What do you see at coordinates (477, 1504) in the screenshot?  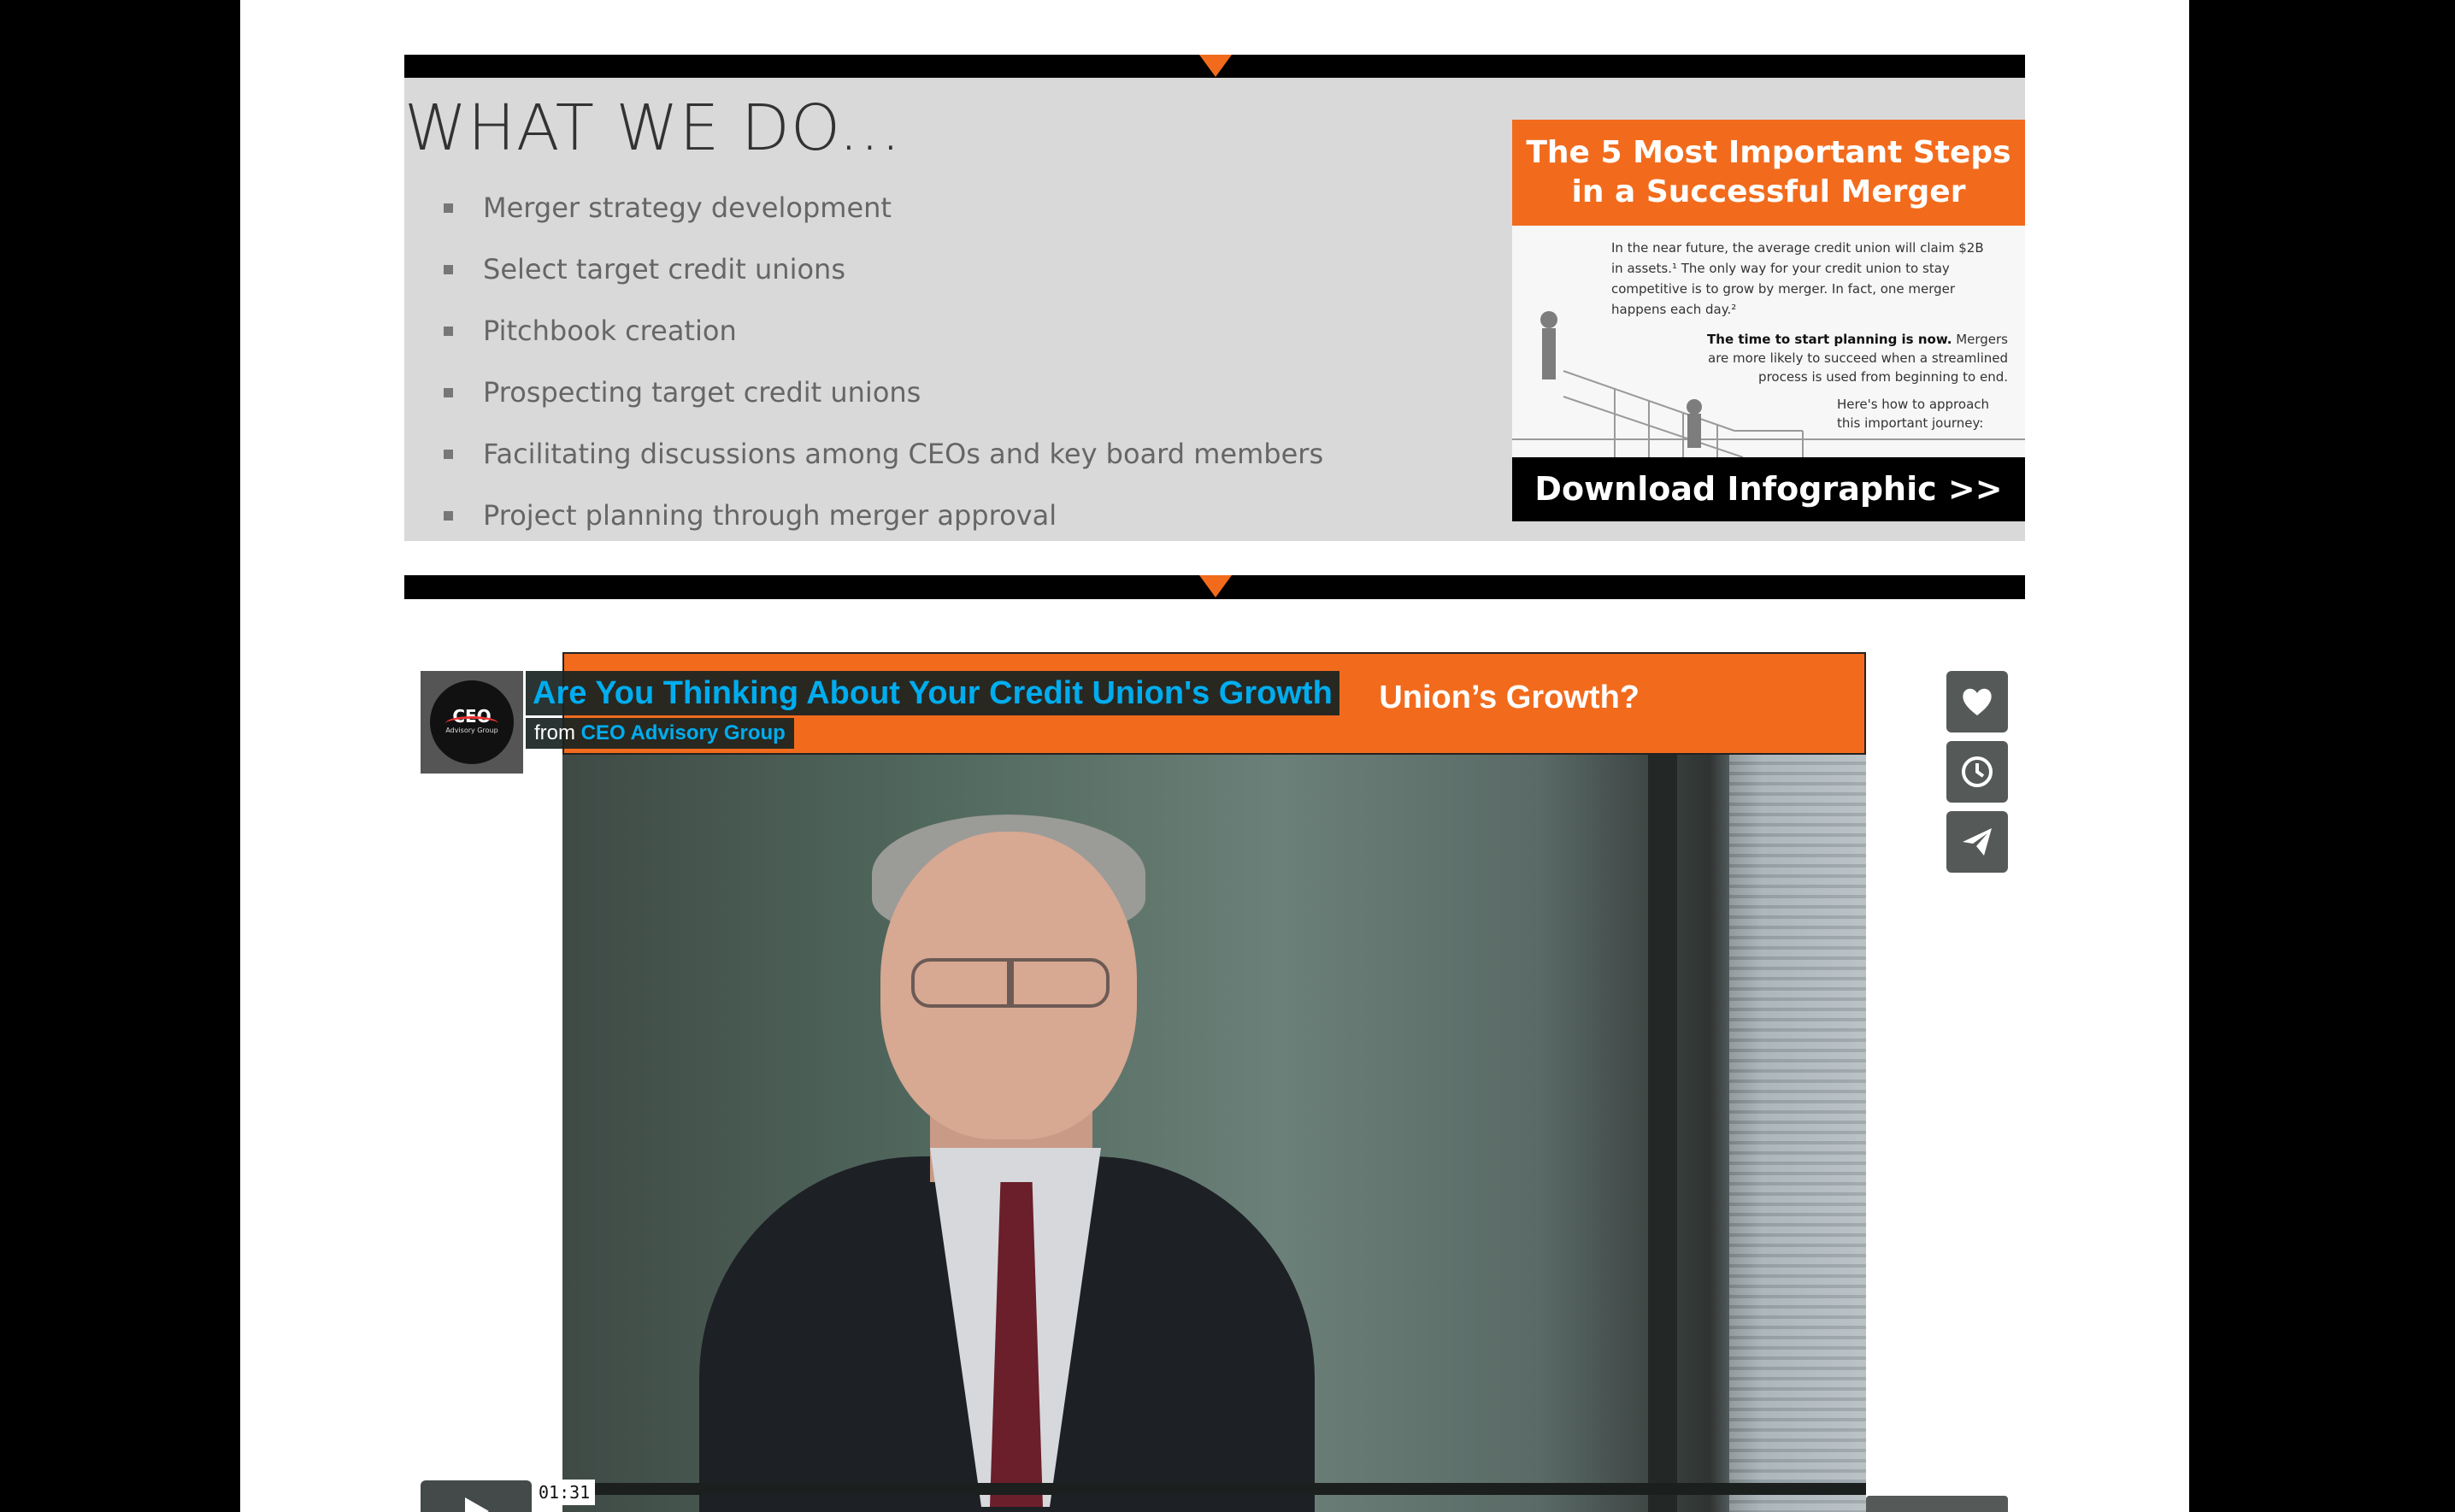 I see `play-icon` at bounding box center [477, 1504].